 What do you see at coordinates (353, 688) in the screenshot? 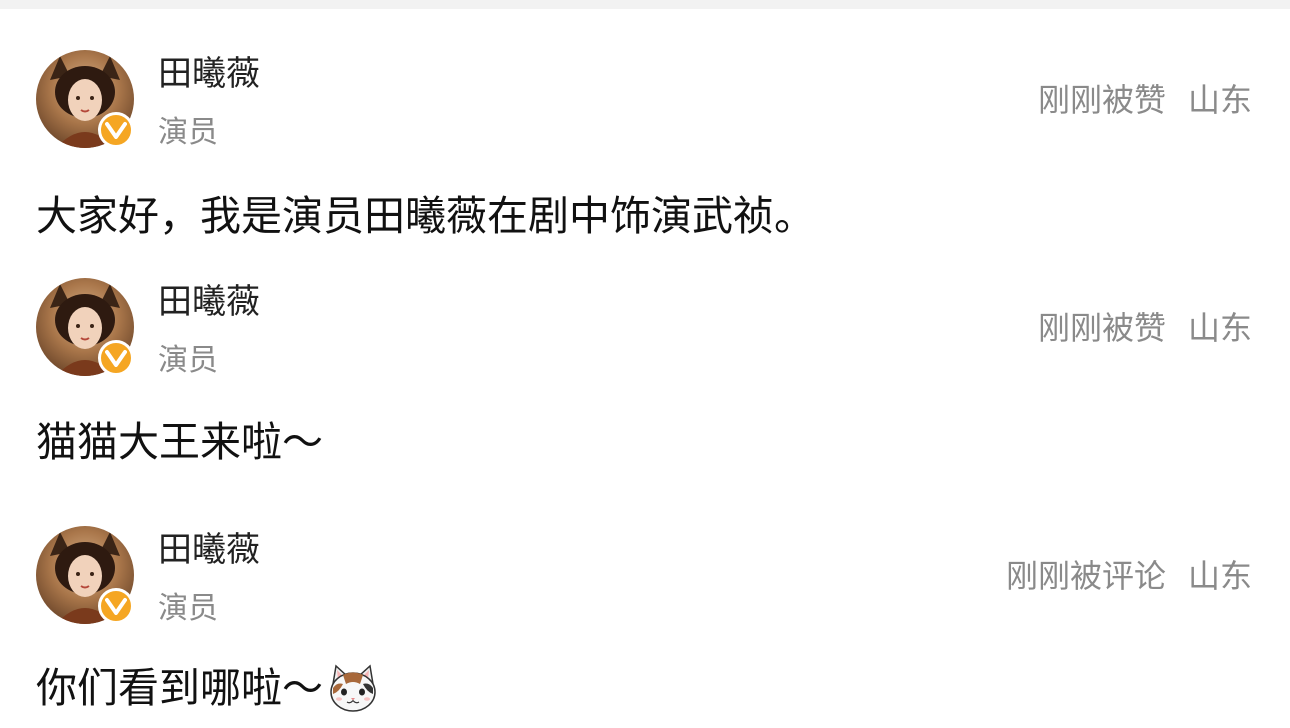
I see `cat-face-emoji` at bounding box center [353, 688].